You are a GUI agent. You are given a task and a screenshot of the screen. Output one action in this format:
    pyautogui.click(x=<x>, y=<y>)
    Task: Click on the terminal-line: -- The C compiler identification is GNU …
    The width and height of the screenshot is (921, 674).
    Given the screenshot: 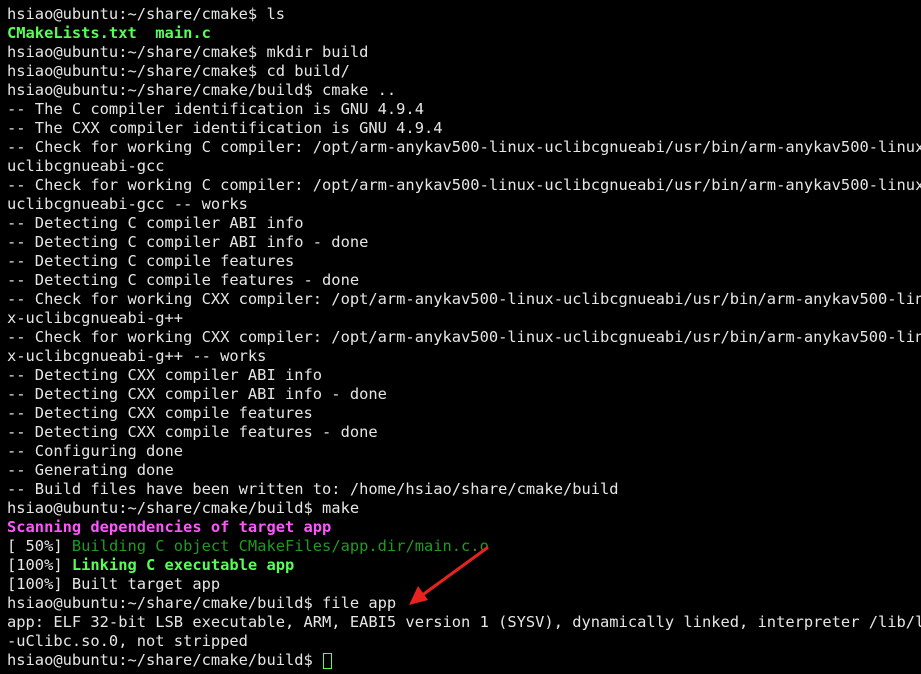 What is the action you would take?
    pyautogui.click(x=215, y=109)
    